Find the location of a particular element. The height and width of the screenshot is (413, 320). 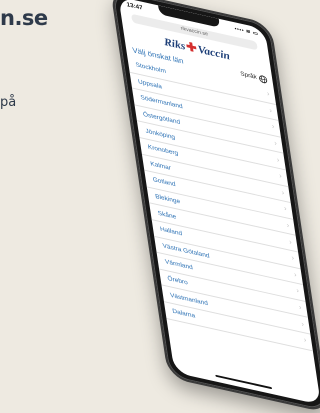

county-label: Örebro is located at coordinates (178, 281).